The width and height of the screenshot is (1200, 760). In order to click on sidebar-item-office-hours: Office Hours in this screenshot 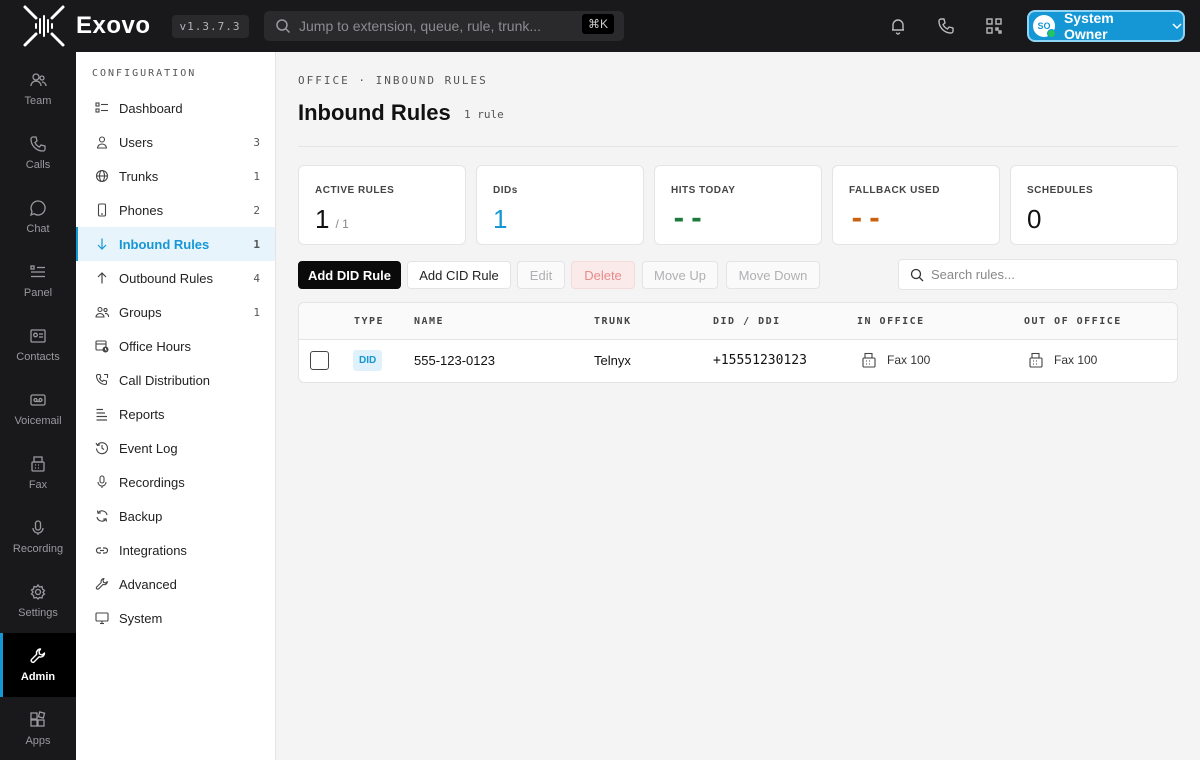, I will do `click(175, 346)`.